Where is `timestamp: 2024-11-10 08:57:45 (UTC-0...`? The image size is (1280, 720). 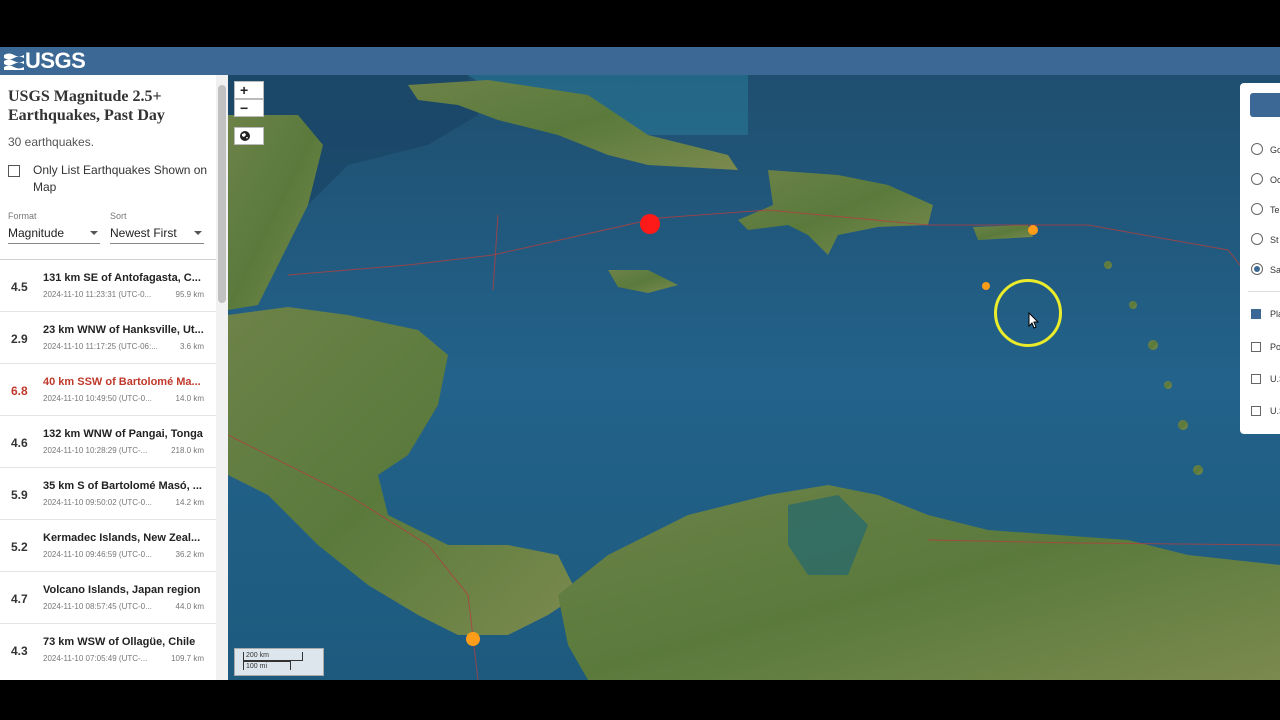 timestamp: 2024-11-10 08:57:45 (UTC-0... is located at coordinates (97, 606).